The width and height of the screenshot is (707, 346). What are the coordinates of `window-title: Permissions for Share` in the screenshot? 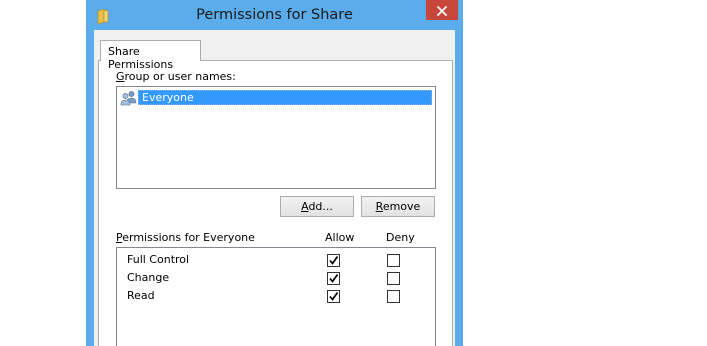 It's located at (274, 15).